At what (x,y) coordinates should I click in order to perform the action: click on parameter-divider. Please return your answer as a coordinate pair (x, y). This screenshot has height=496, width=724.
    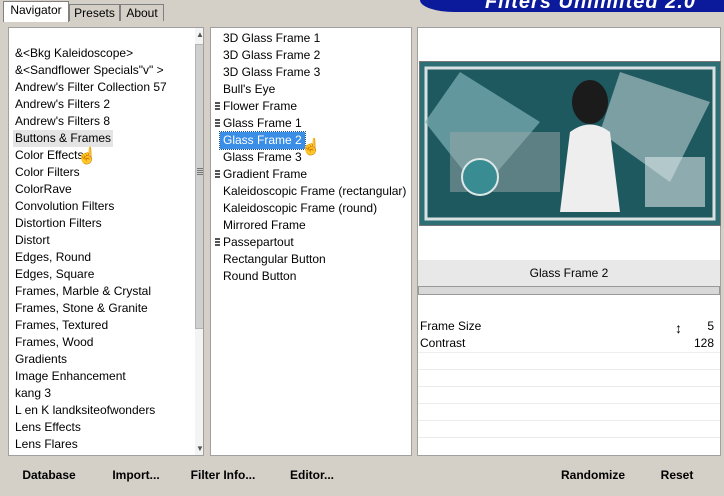
    Looking at the image, I should click on (569, 290).